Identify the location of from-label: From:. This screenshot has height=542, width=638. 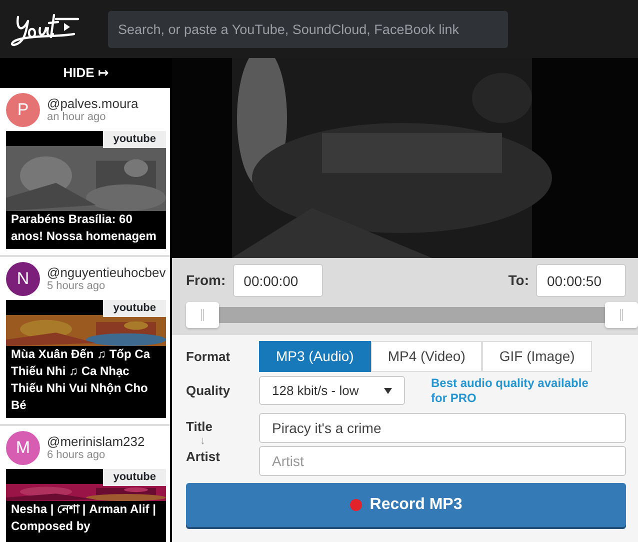
(206, 280).